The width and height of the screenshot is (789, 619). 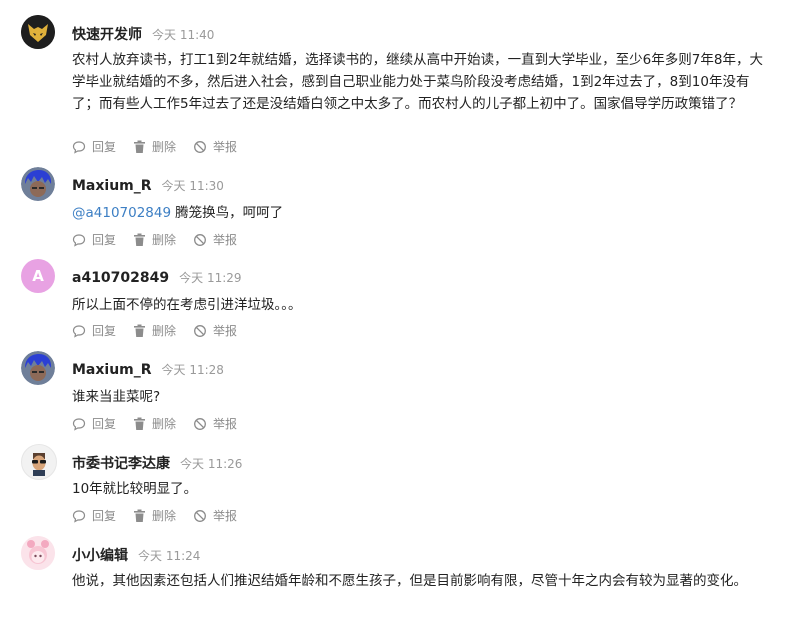 I want to click on username: 市委书记李达康 今天 11:26, so click(x=157, y=463).